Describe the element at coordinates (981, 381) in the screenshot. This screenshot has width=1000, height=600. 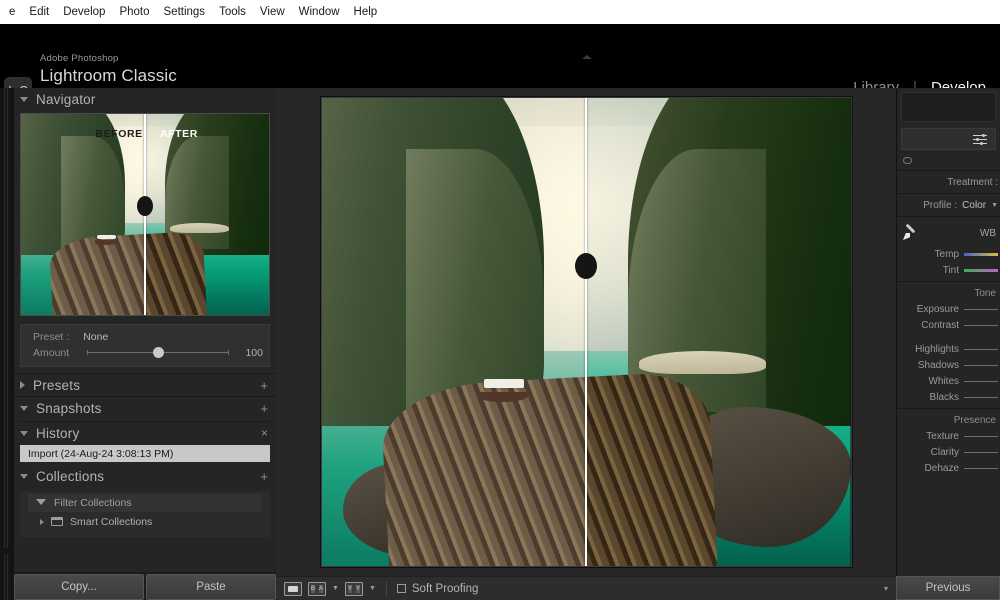
I see `whites-slider` at that location.